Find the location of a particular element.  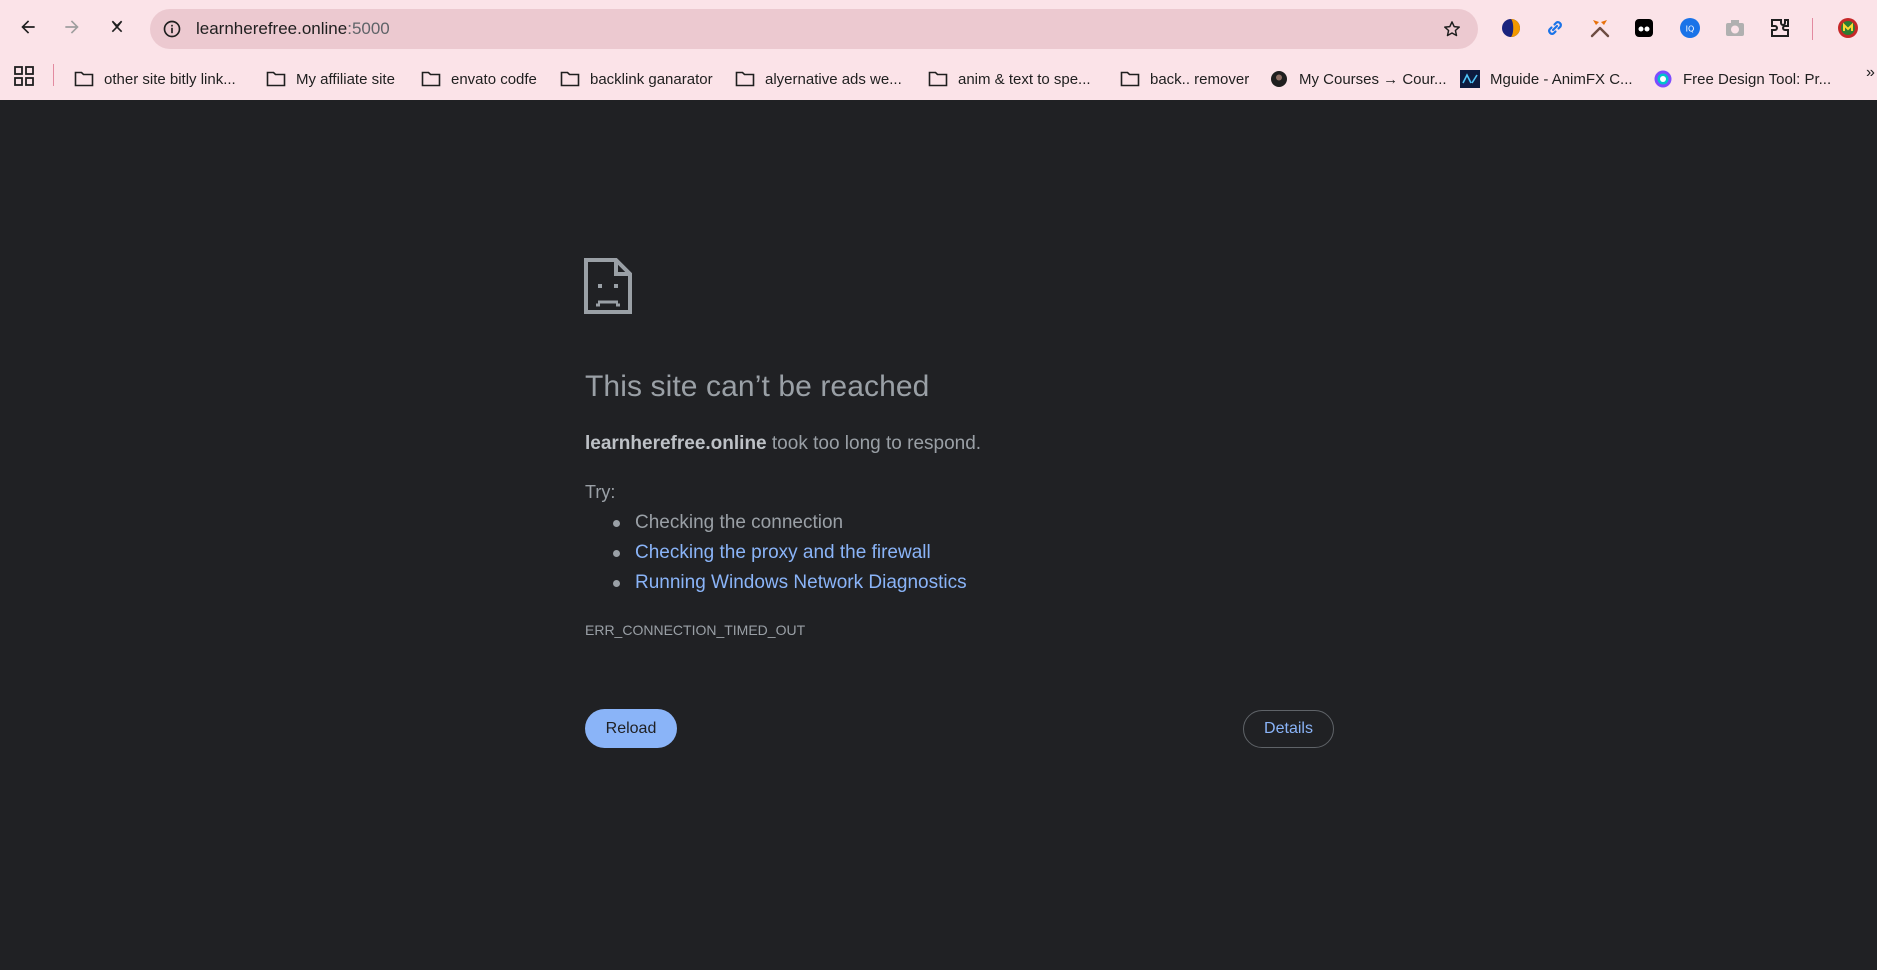

star-icon is located at coordinates (1452, 29).